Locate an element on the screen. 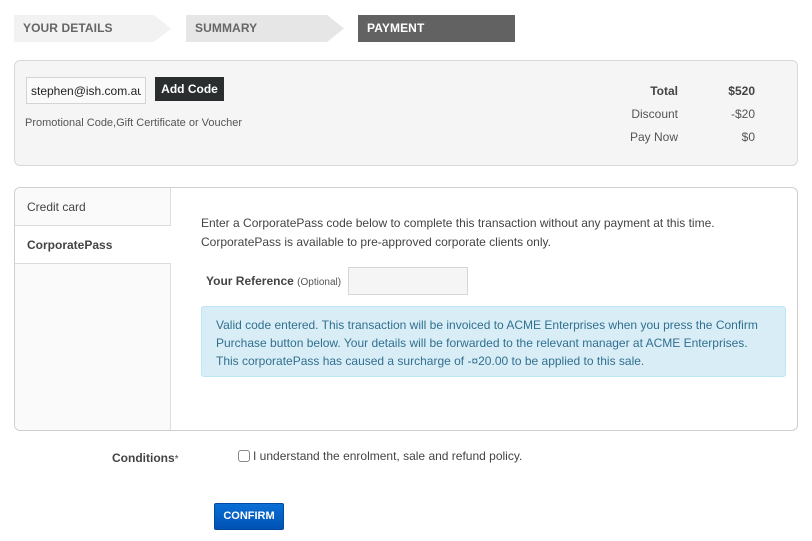 This screenshot has height=541, width=812. tab-credit-card: Credit card is located at coordinates (92, 207).